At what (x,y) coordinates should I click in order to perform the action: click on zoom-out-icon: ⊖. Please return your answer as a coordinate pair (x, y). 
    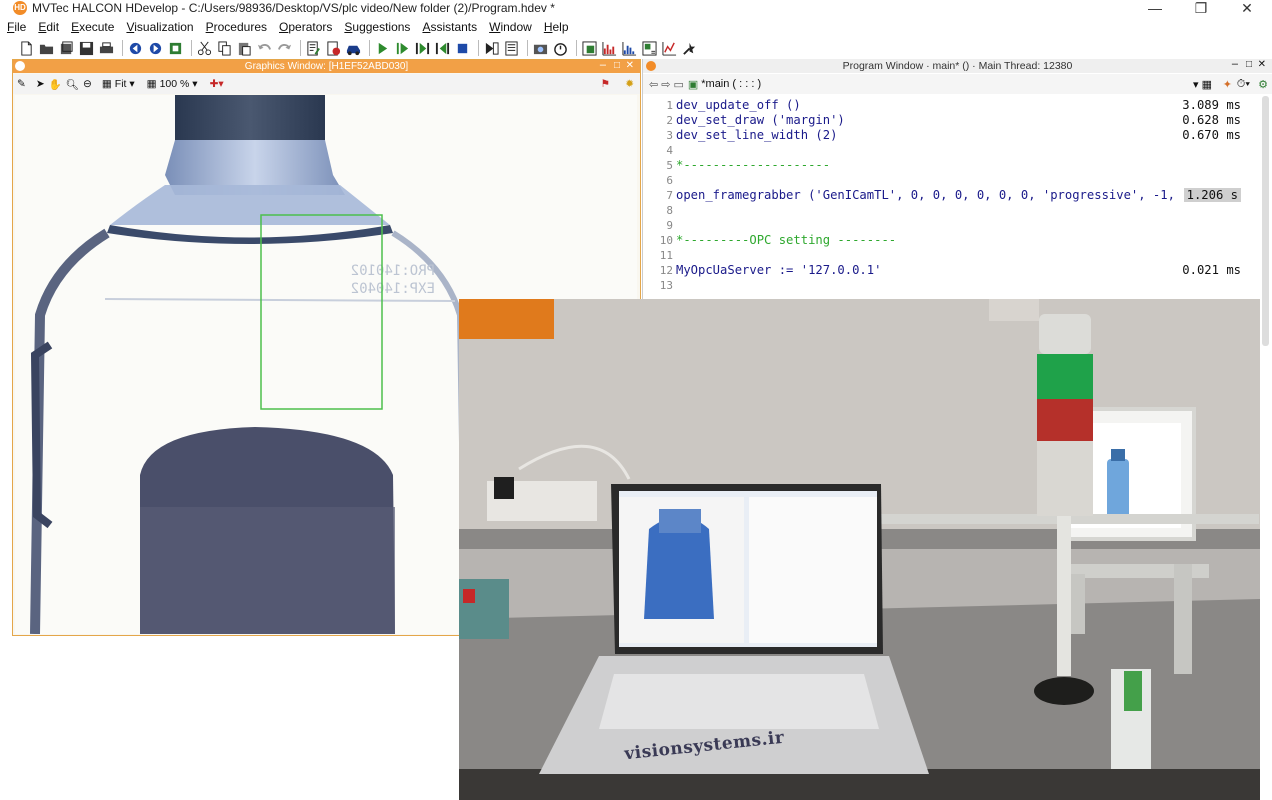
    Looking at the image, I should click on (87, 84).